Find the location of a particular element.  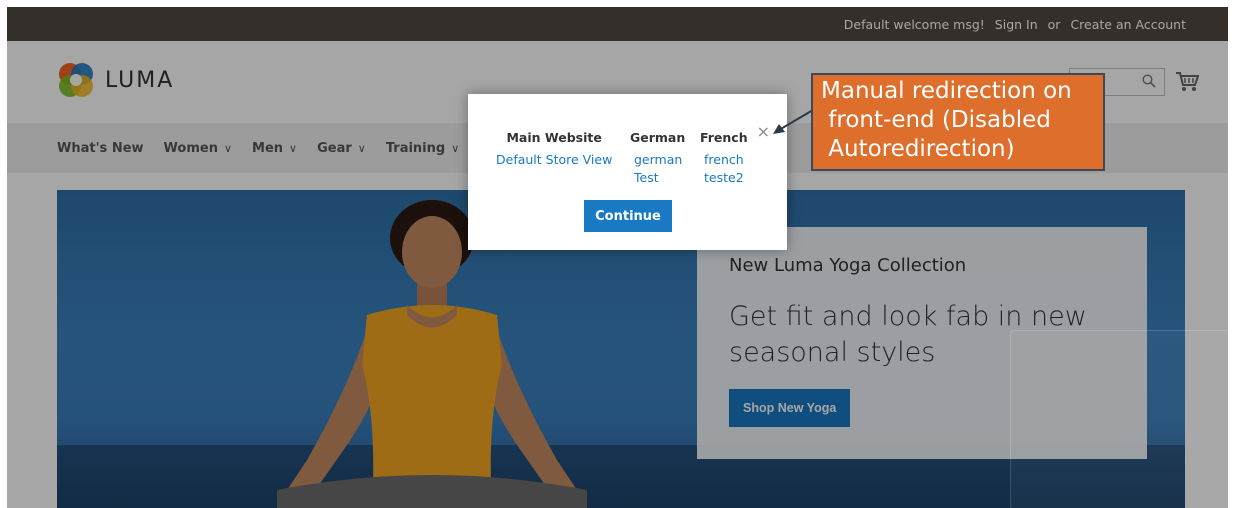

store-link-test: Test is located at coordinates (657, 178).